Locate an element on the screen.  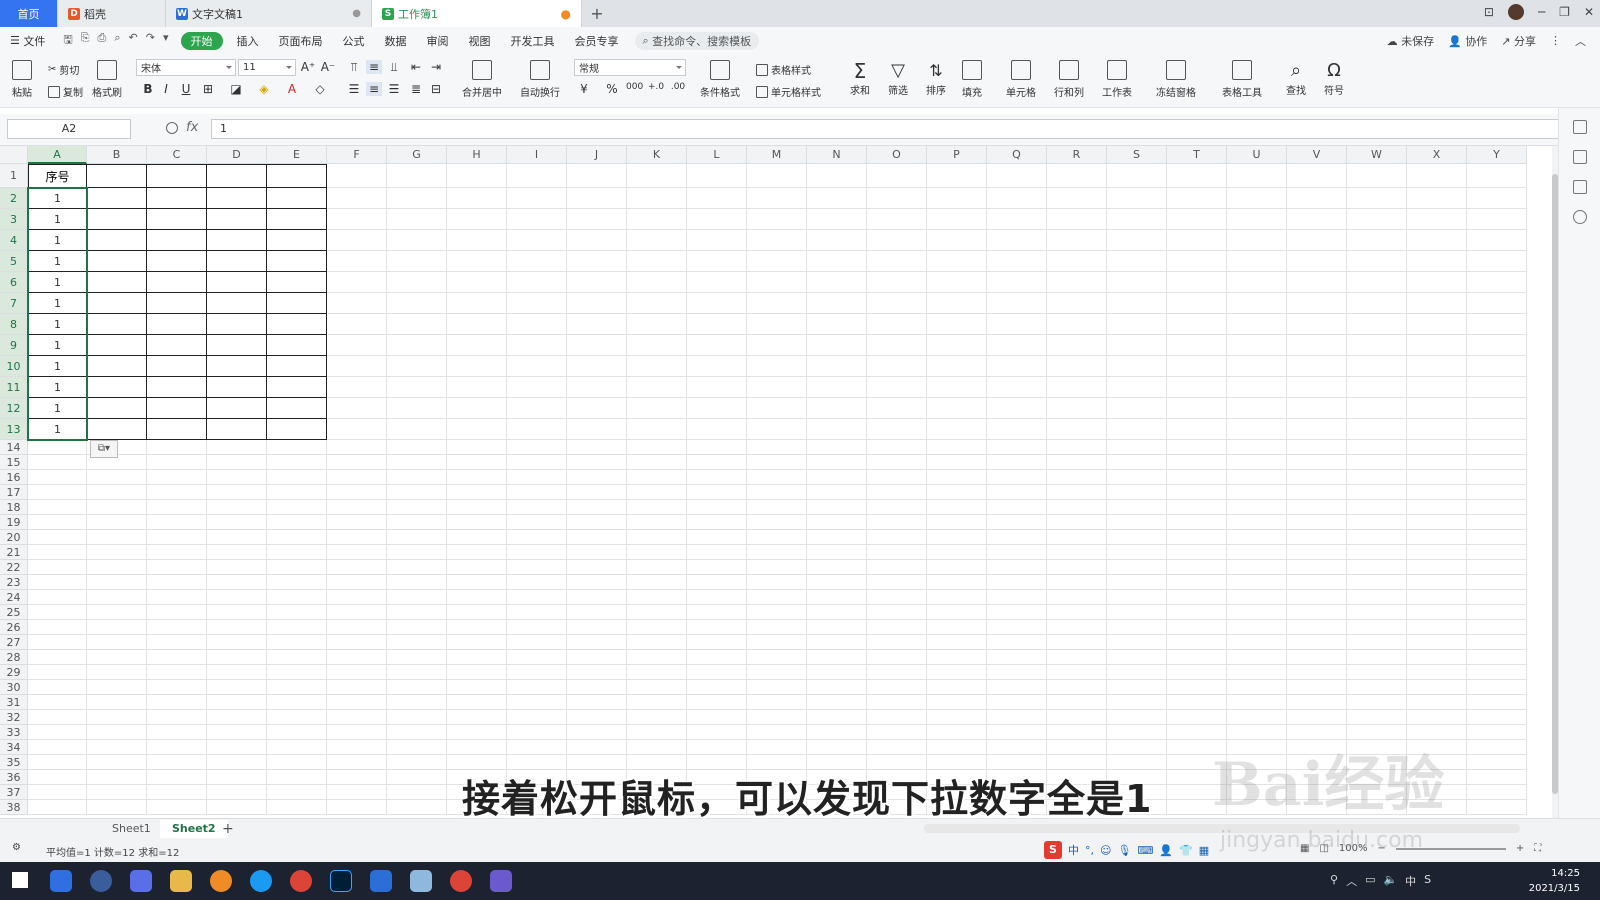
align-right-icon: ☰ is located at coordinates (394, 89).